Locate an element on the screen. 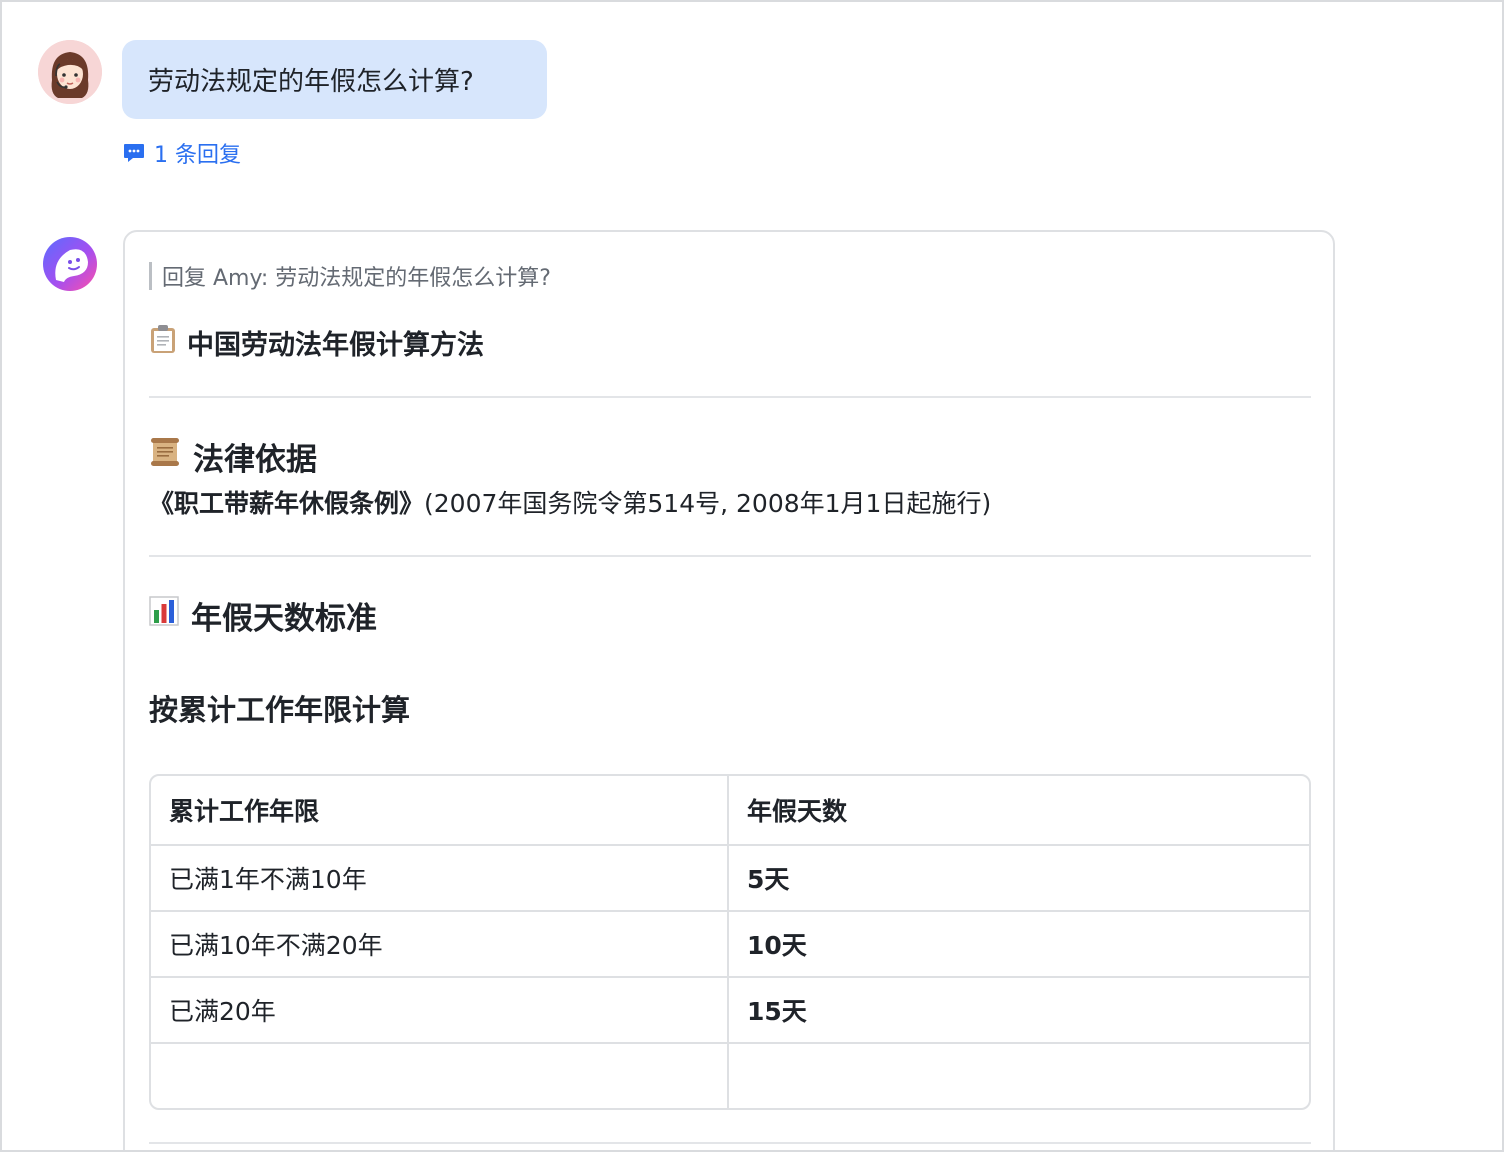 The image size is (1504, 1152). law-heading-text: 法律依据 is located at coordinates (255, 459).